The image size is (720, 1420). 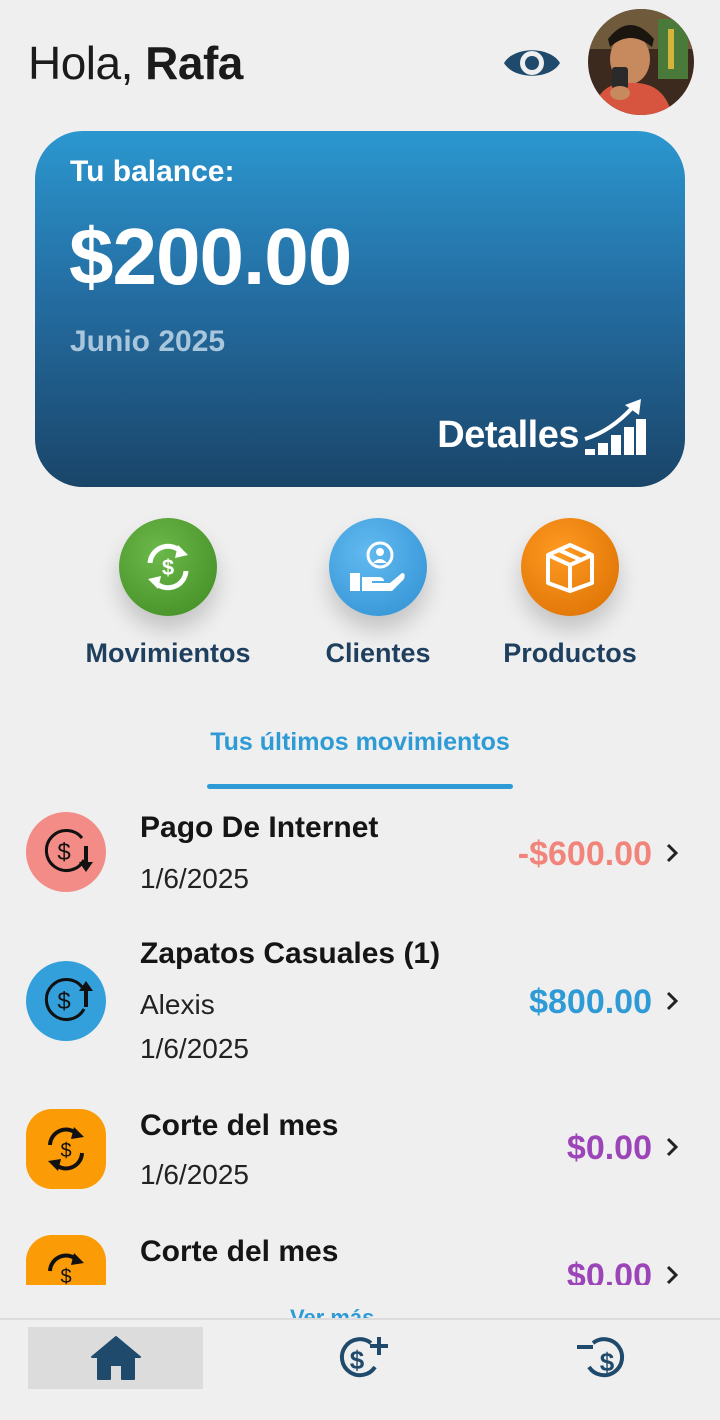 What do you see at coordinates (378, 567) in the screenshot?
I see `client-care-icon` at bounding box center [378, 567].